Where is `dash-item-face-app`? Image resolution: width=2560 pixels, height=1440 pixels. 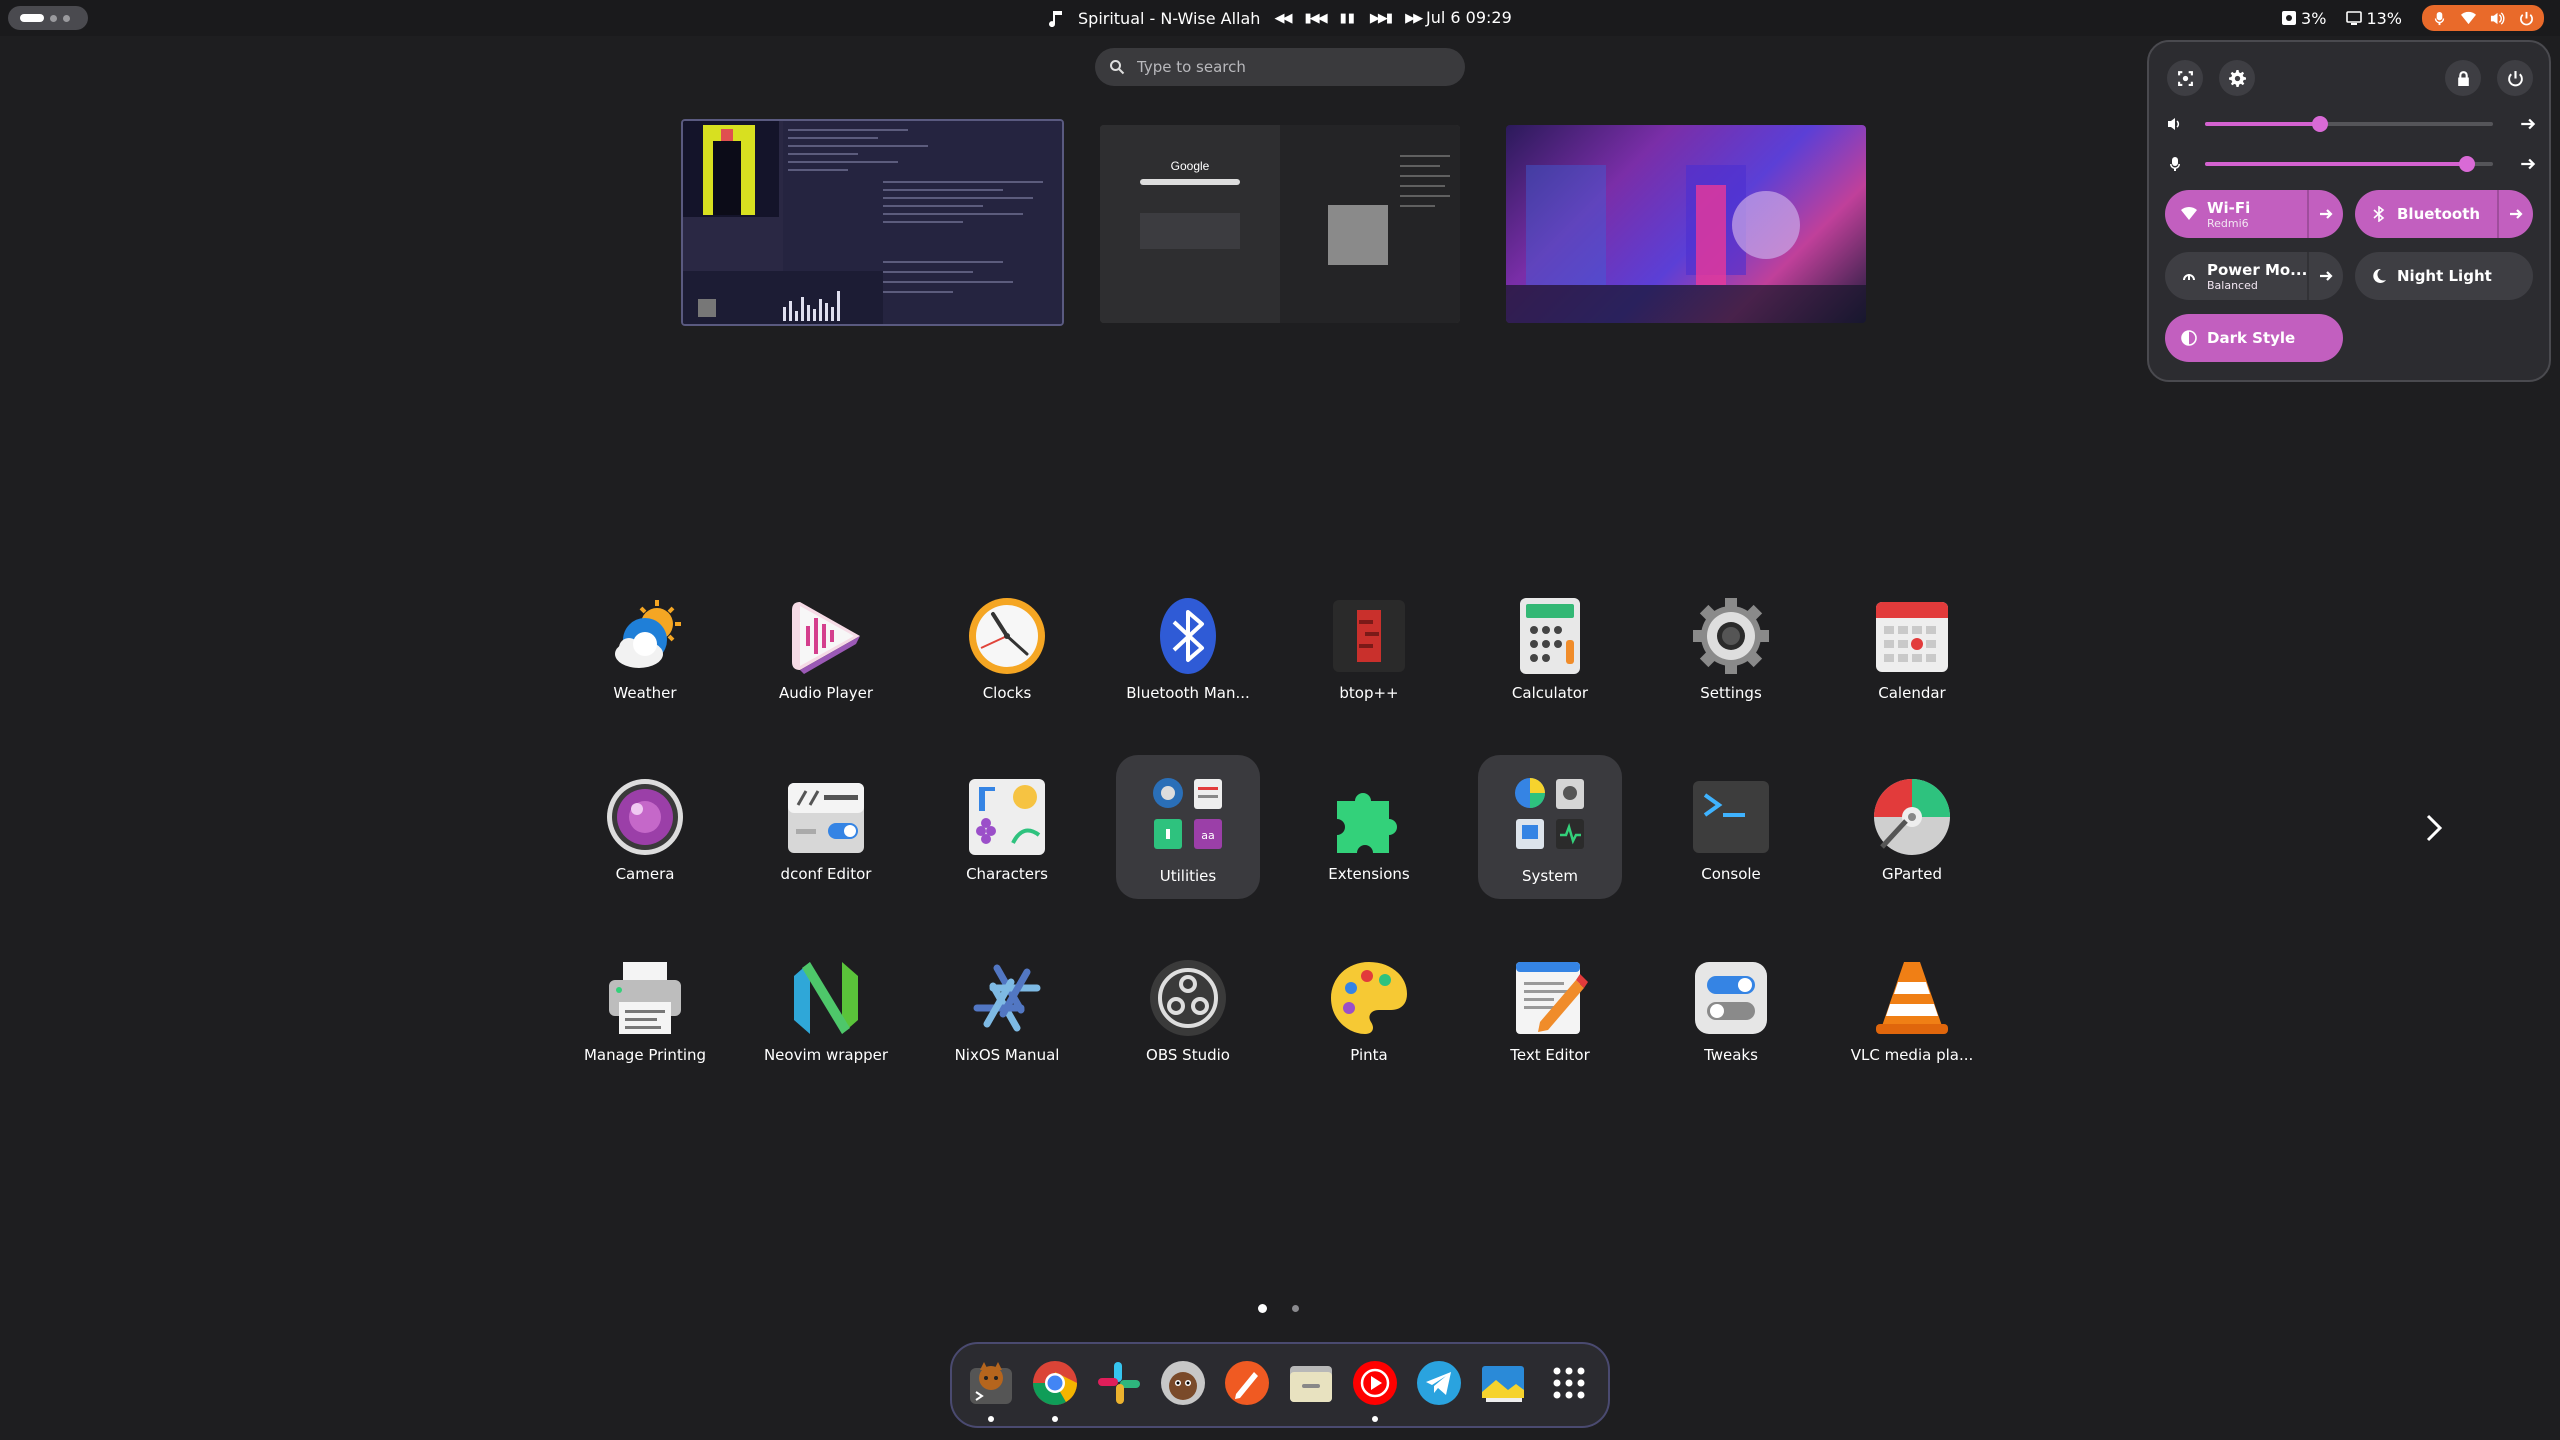
dash-item-face-app is located at coordinates (1183, 1383).